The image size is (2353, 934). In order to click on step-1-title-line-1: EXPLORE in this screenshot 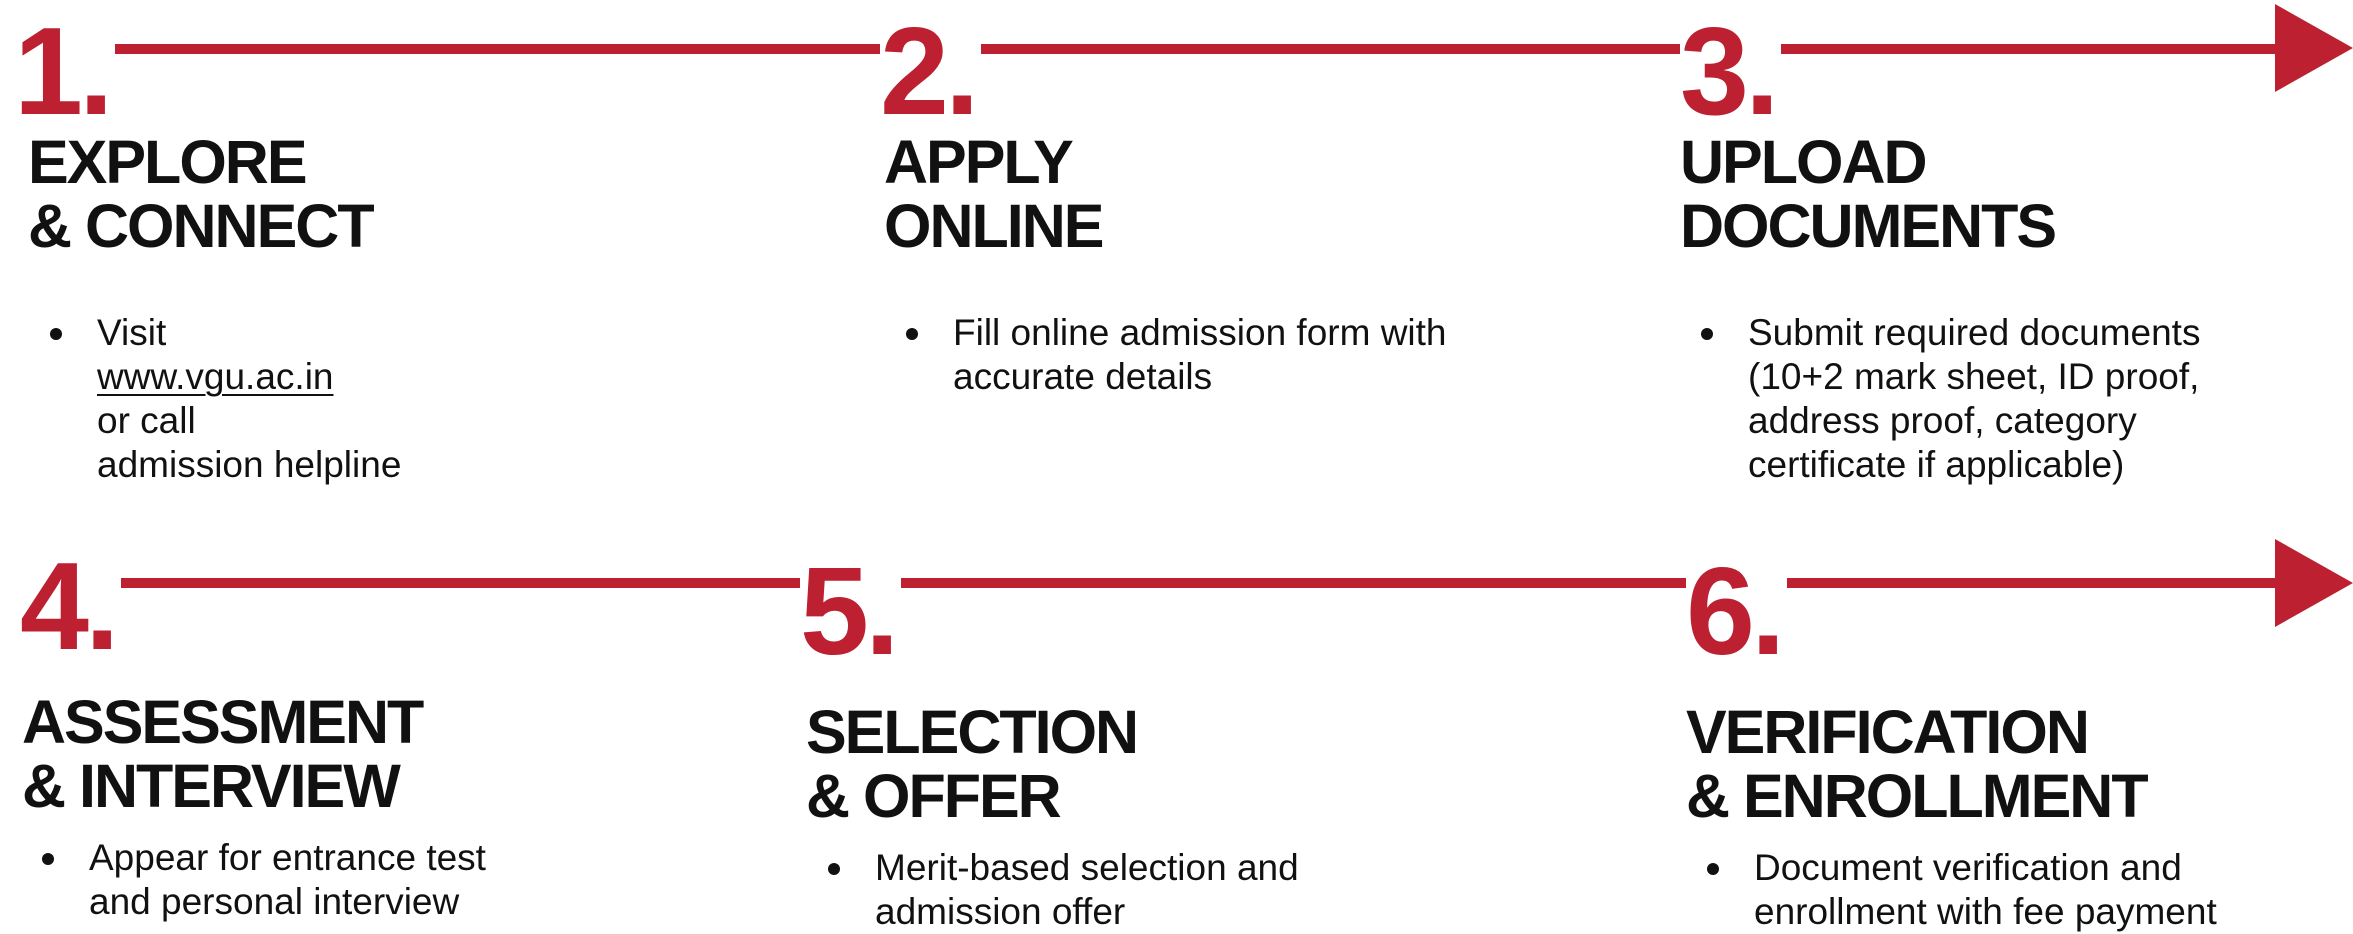, I will do `click(168, 162)`.